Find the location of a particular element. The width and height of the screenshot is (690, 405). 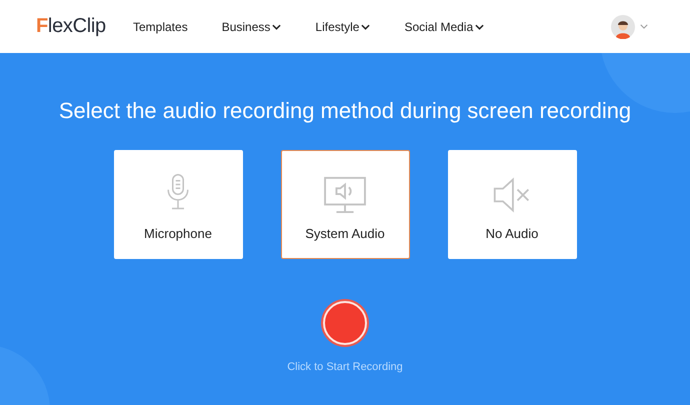

avatar-icon is located at coordinates (623, 26).